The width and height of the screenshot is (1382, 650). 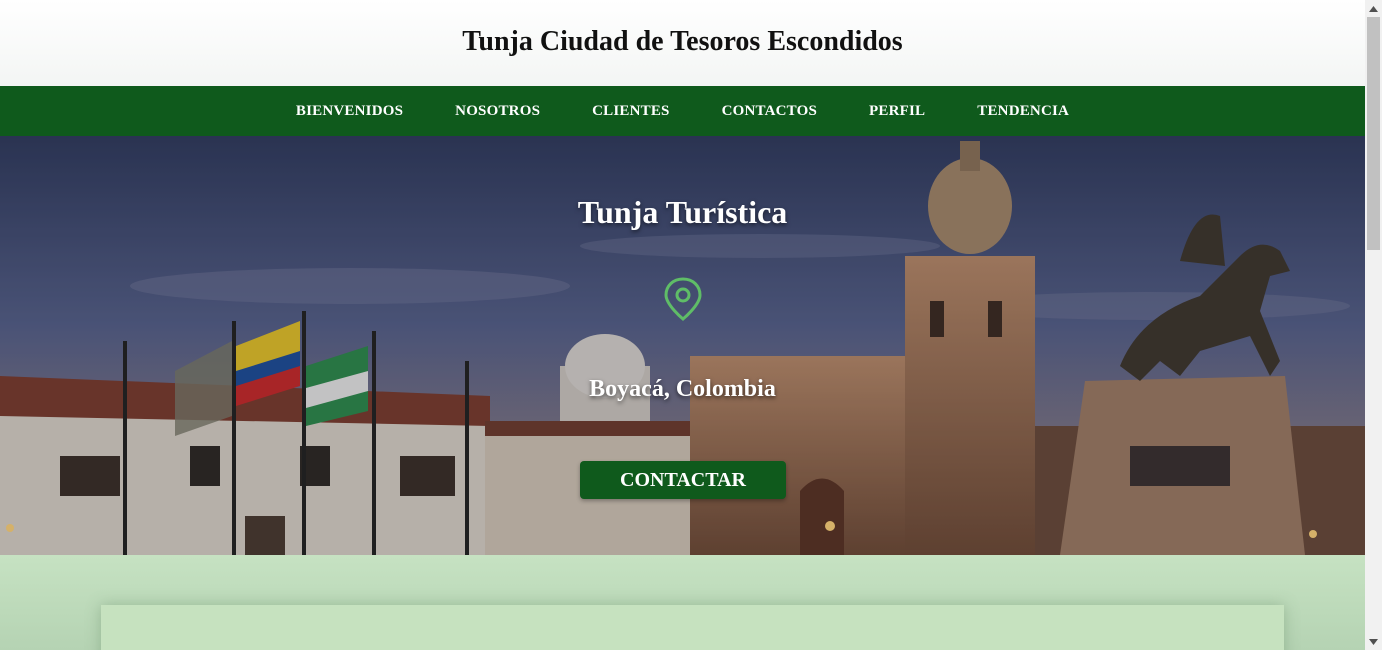 What do you see at coordinates (769, 111) in the screenshot?
I see `nav-item-contactos: CONTACTOS` at bounding box center [769, 111].